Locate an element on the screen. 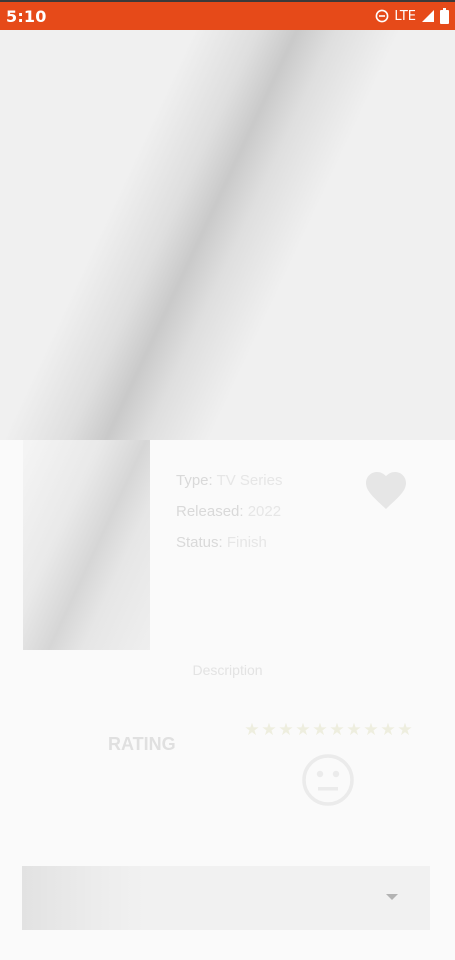 This screenshot has width=455, height=960. network-type: LTE is located at coordinates (405, 16).